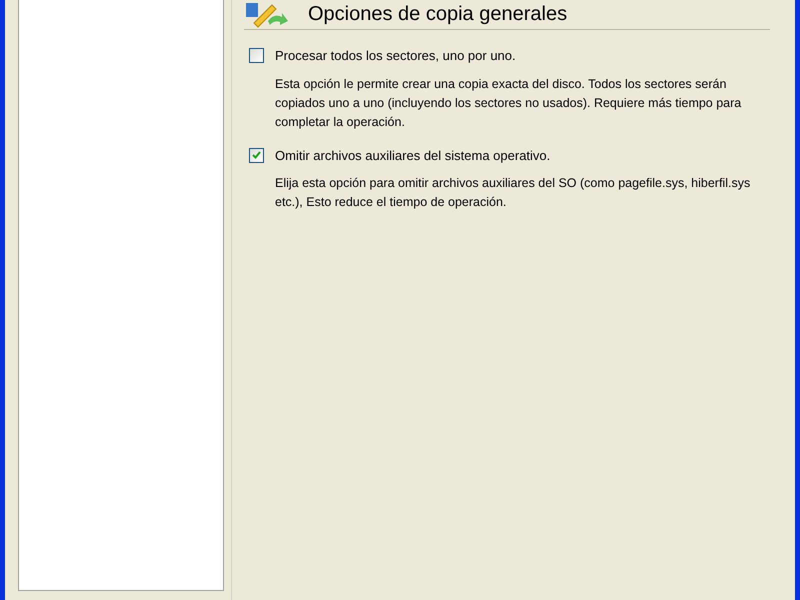 The height and width of the screenshot is (600, 800). I want to click on option-label: Omitir archivos auxiliares del sistema operativo., so click(412, 155).